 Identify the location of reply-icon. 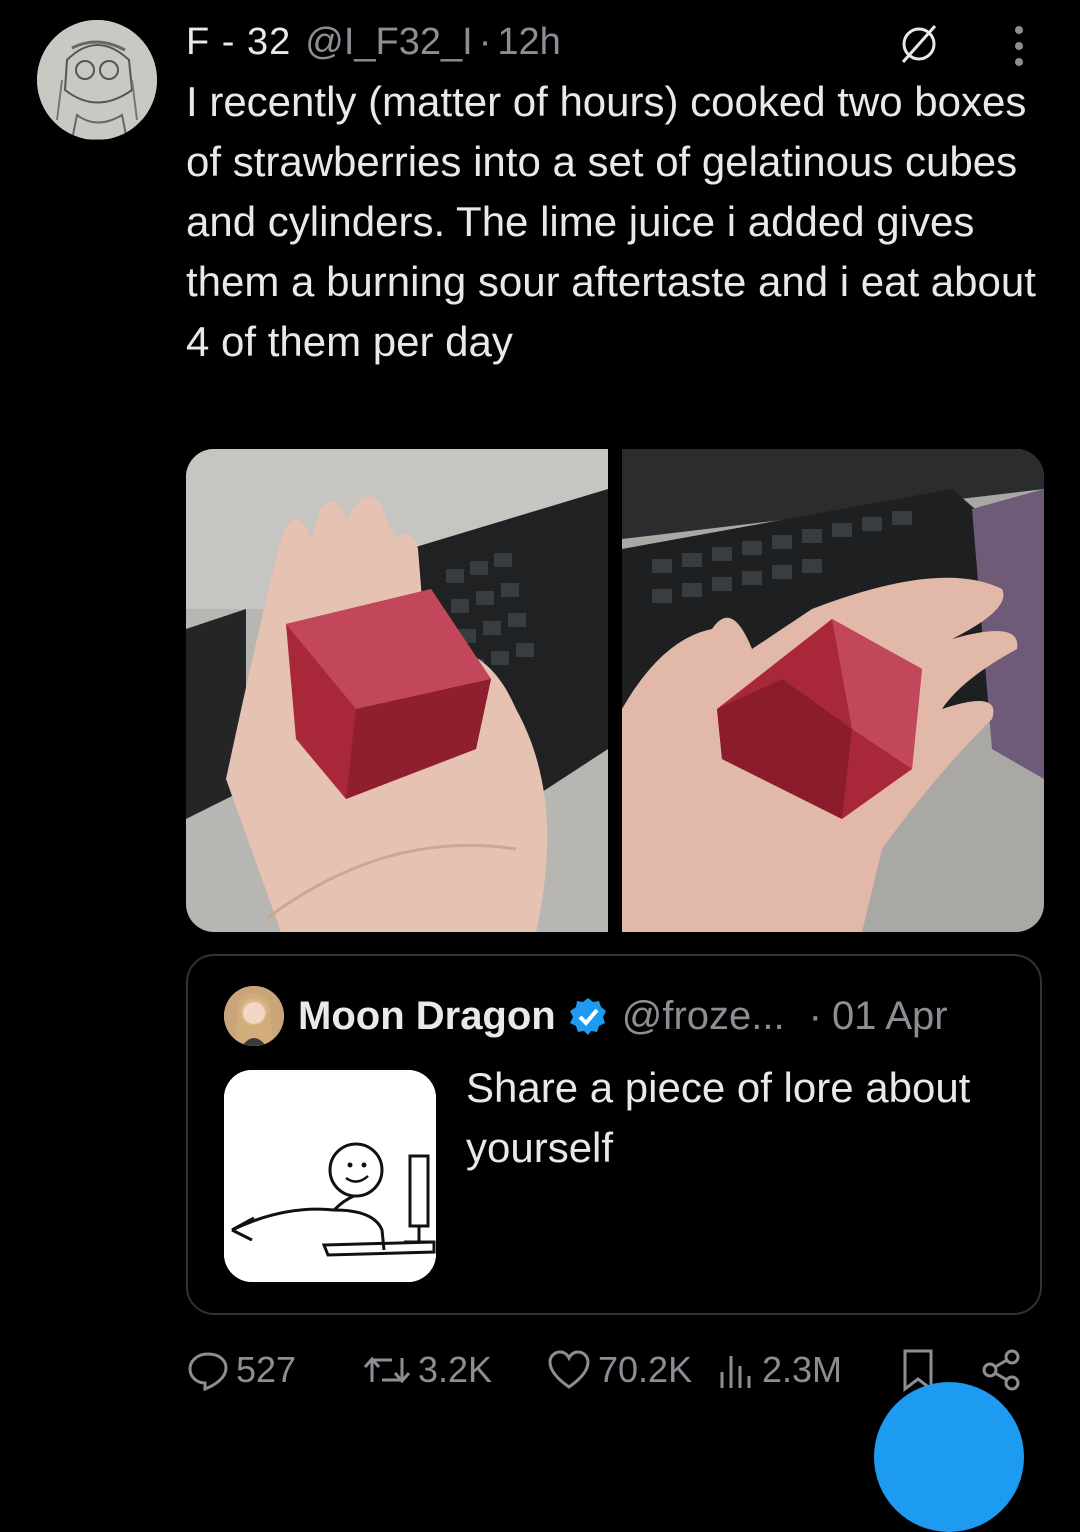
(208, 1372).